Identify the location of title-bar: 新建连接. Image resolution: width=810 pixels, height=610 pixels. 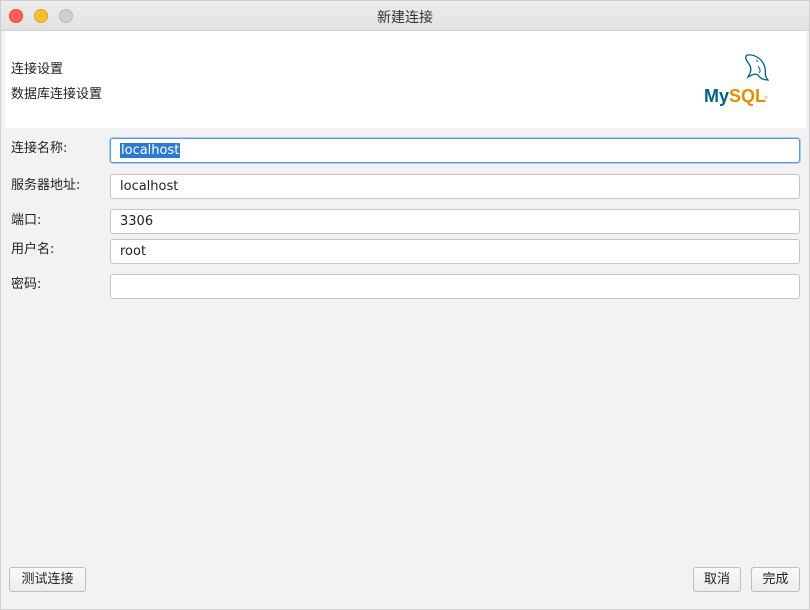
(405, 16).